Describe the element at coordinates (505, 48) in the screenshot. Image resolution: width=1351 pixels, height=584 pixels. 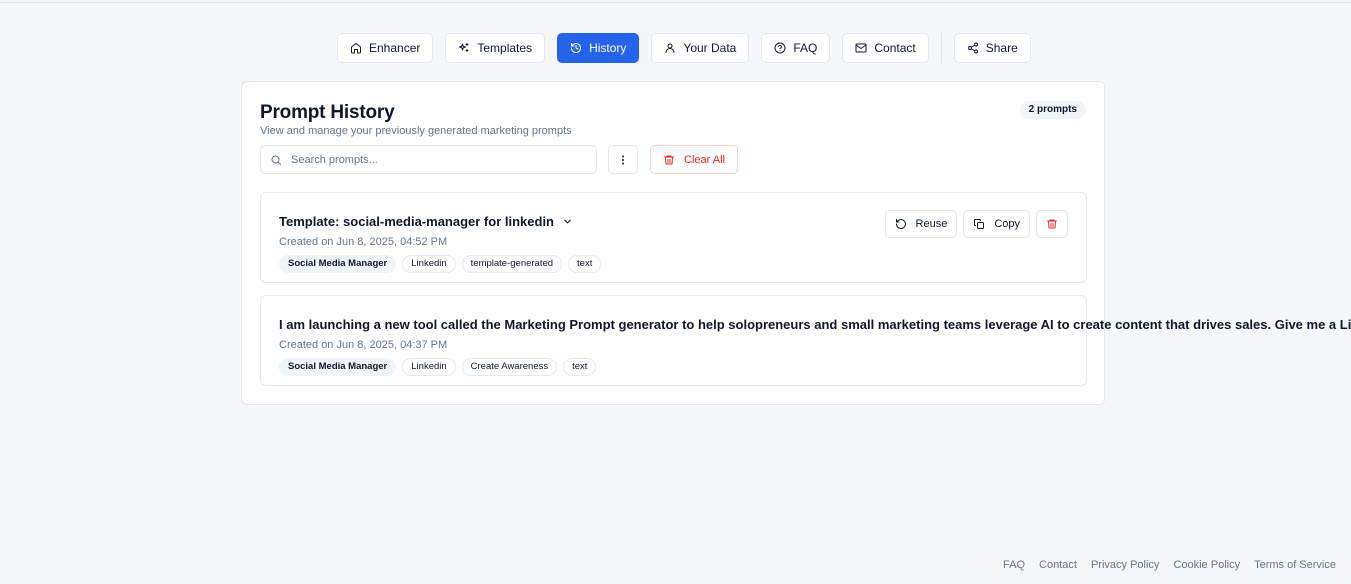
I see `nav-templates-label: Templates` at that location.